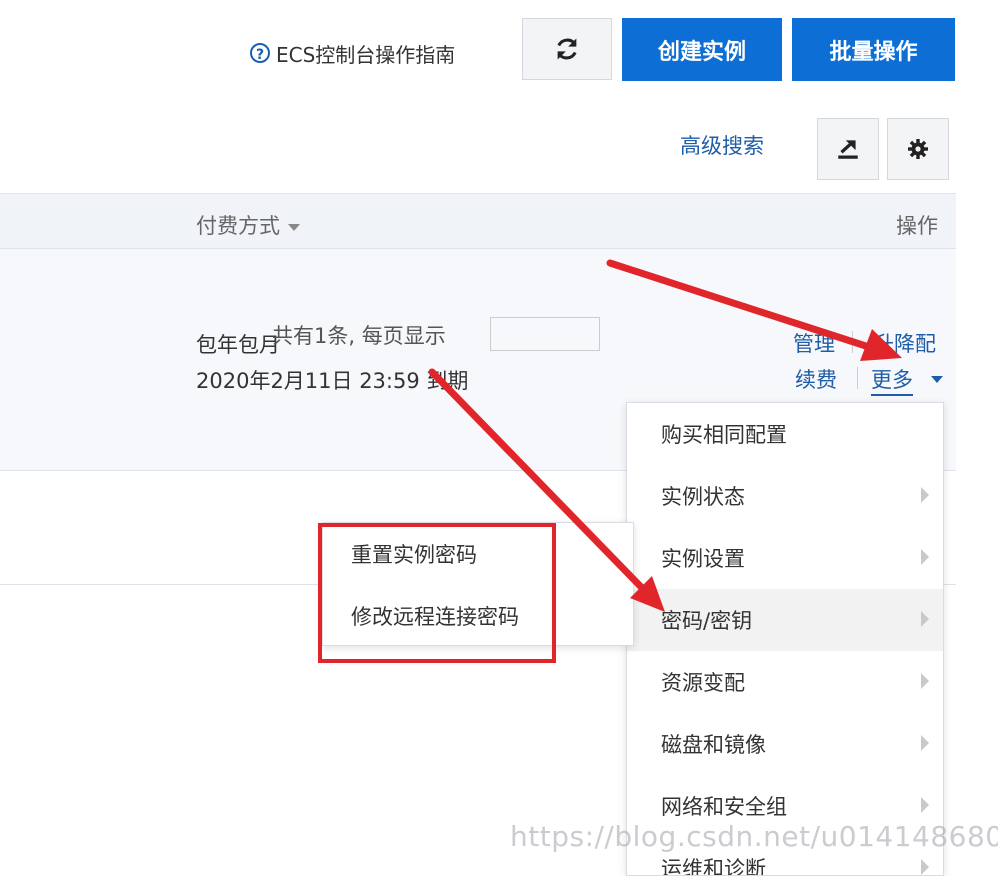 This screenshot has width=998, height=876. Describe the element at coordinates (754, 310) in the screenshot. I see `arrow-to-more-icon` at that location.